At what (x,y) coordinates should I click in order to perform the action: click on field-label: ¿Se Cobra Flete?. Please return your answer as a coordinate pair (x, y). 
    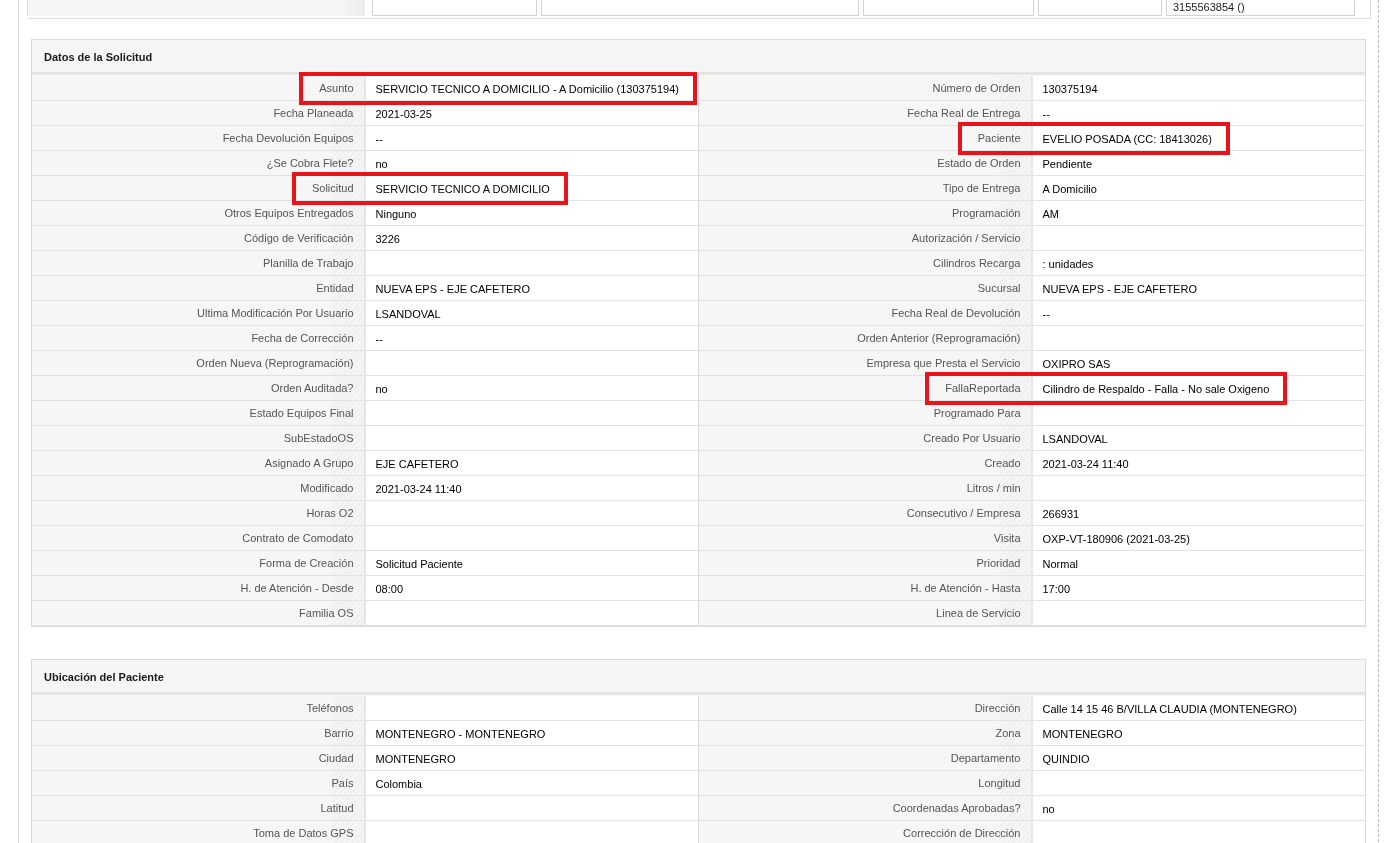
    Looking at the image, I should click on (199, 163).